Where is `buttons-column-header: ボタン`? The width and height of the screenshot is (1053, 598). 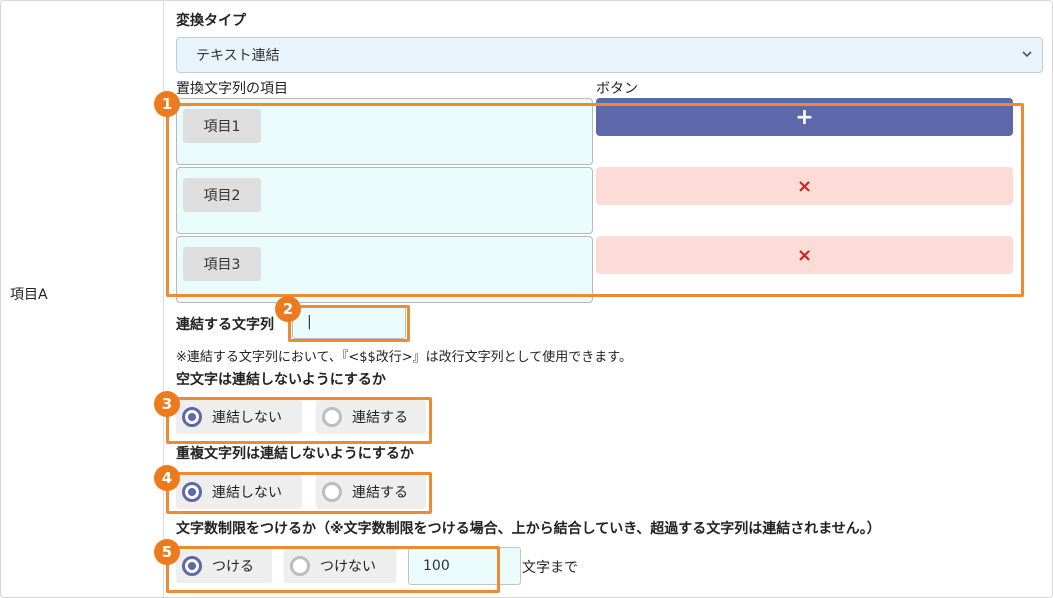
buttons-column-header: ボタン is located at coordinates (617, 89).